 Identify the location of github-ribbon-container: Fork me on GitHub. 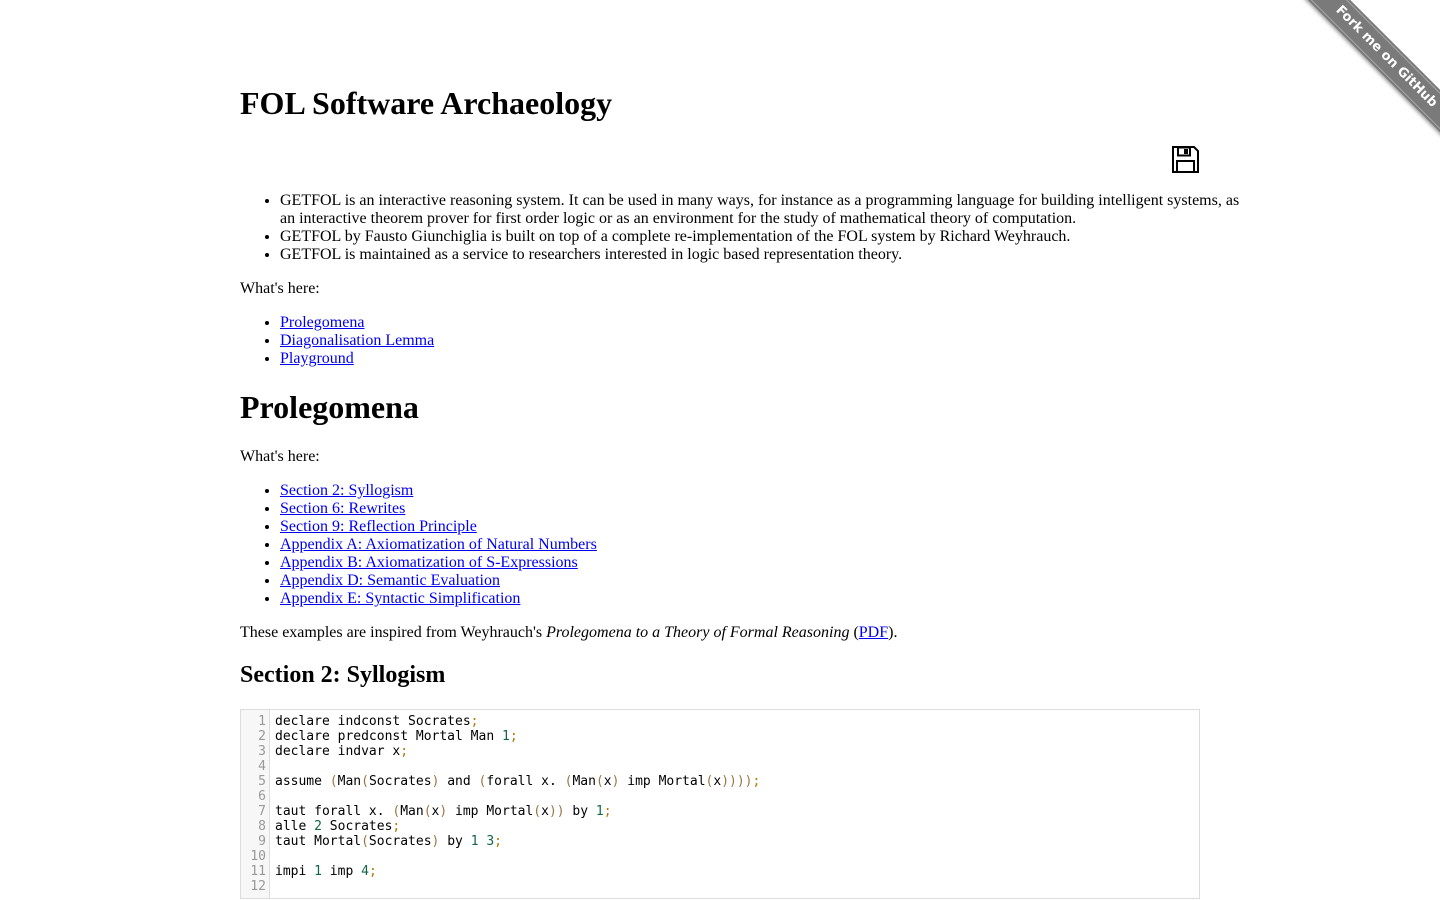
(1365, 75).